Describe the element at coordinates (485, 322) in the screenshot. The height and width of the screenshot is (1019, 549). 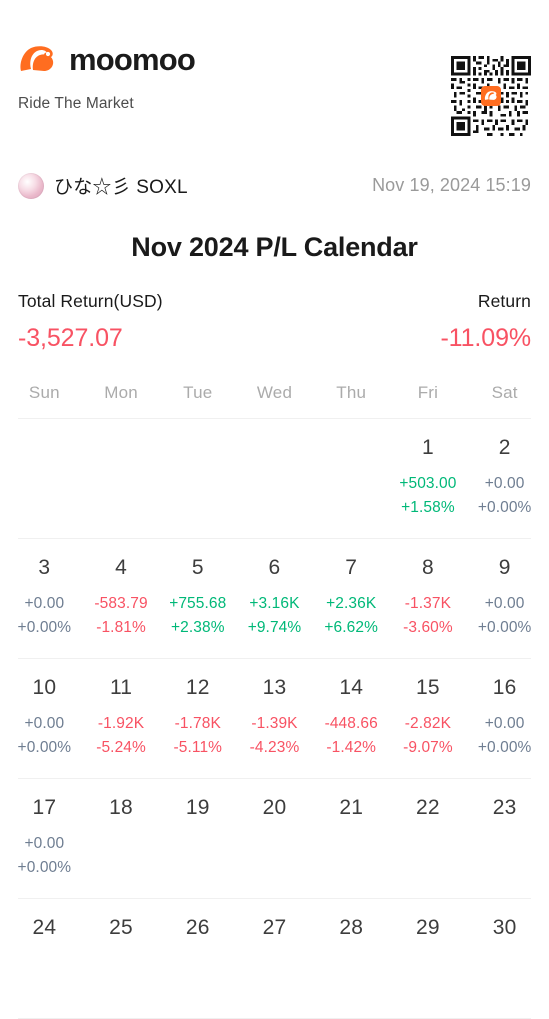
I see `return-block: Return -11.09%` at that location.